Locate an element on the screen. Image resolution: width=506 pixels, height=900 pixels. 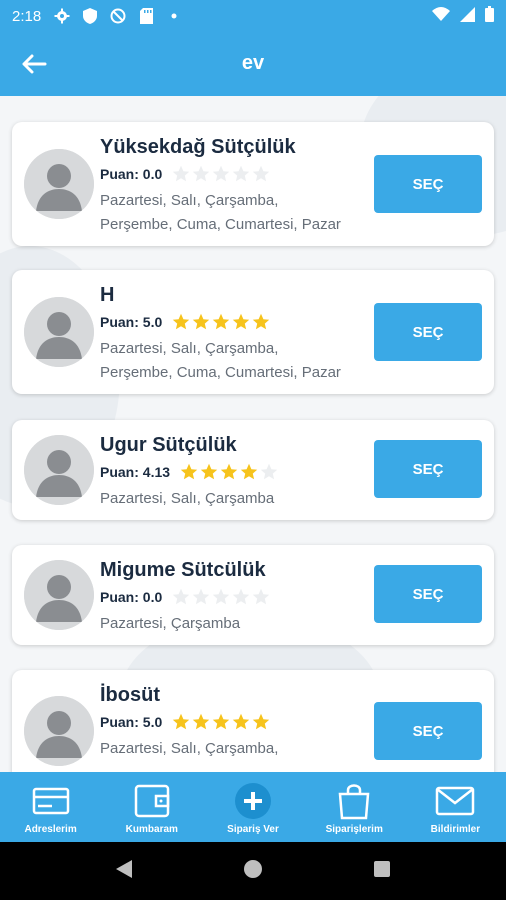
supplier-name: Yüksekdağ Sütçülük is located at coordinates (198, 147).